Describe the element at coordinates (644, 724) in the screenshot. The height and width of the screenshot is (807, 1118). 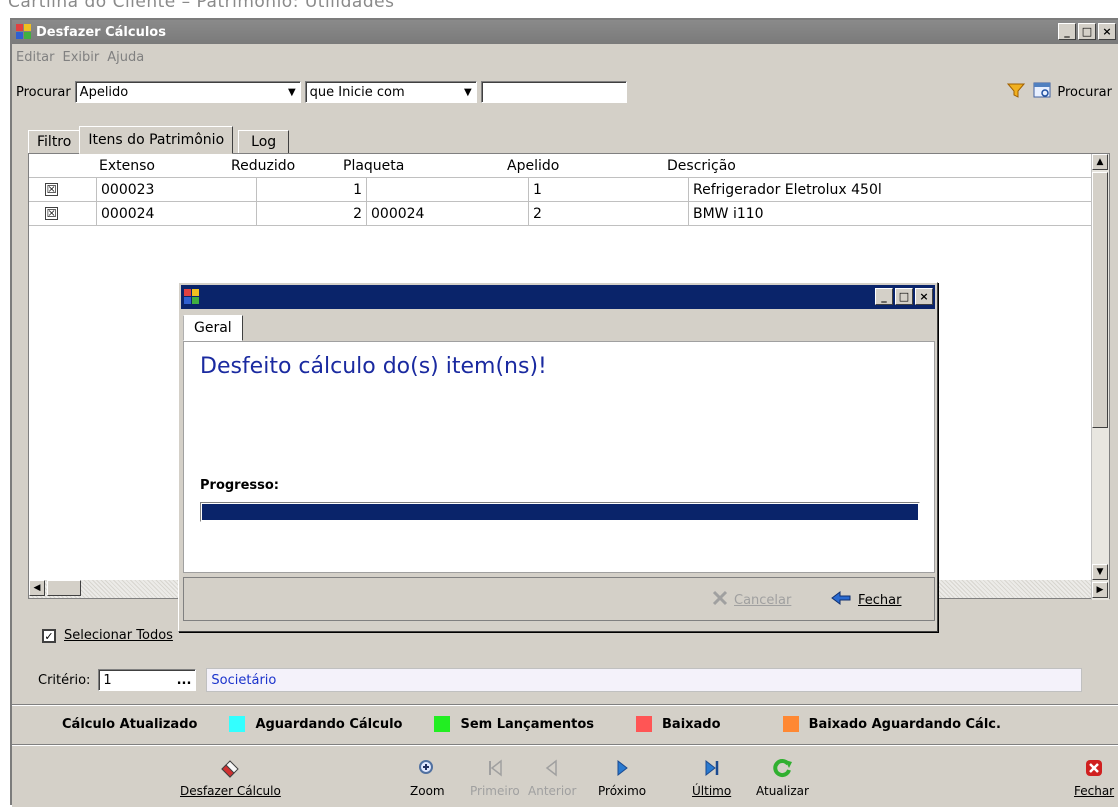
I see `legend-swatch-baixado` at that location.